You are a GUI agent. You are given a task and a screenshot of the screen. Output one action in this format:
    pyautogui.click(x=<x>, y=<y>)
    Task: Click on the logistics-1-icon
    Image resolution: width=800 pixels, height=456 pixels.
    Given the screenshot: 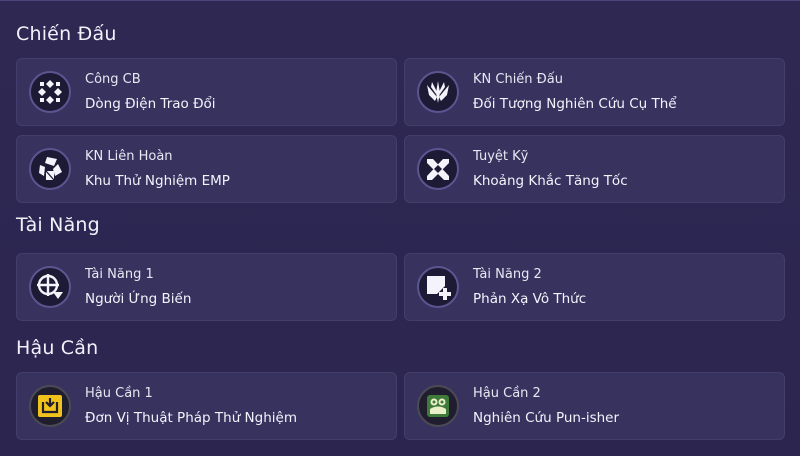 What is the action you would take?
    pyautogui.click(x=50, y=406)
    